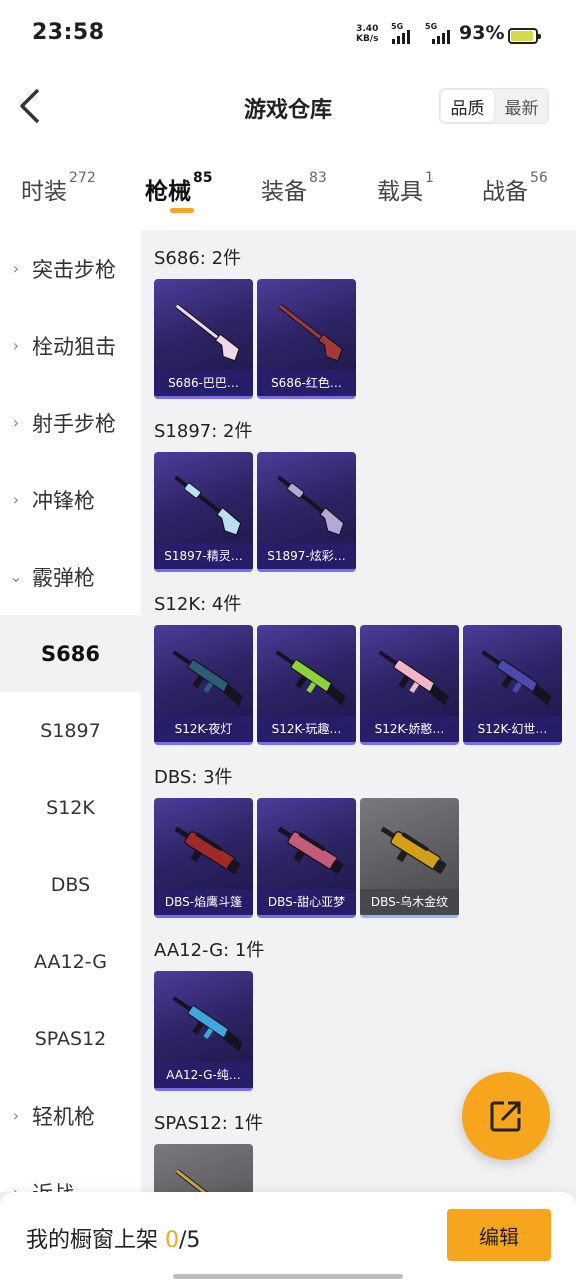 The height and width of the screenshot is (1280, 576). What do you see at coordinates (524, 36) in the screenshot?
I see `battery-icon` at bounding box center [524, 36].